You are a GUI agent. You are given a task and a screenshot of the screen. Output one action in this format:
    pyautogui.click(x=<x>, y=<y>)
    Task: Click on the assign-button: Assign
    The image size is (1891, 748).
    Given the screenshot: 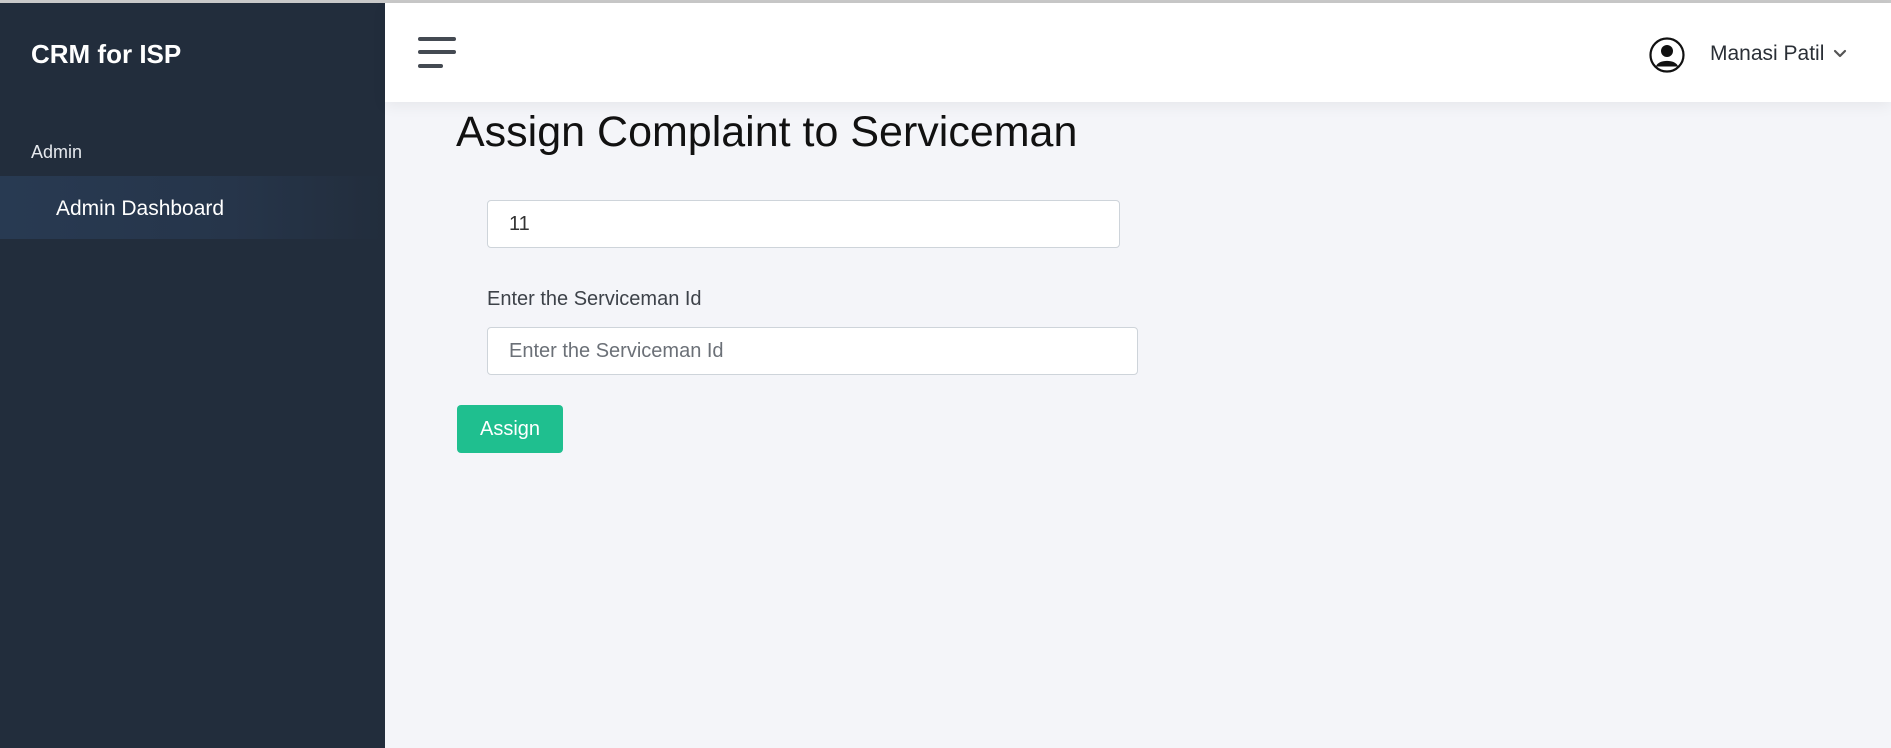 What is the action you would take?
    pyautogui.click(x=510, y=429)
    